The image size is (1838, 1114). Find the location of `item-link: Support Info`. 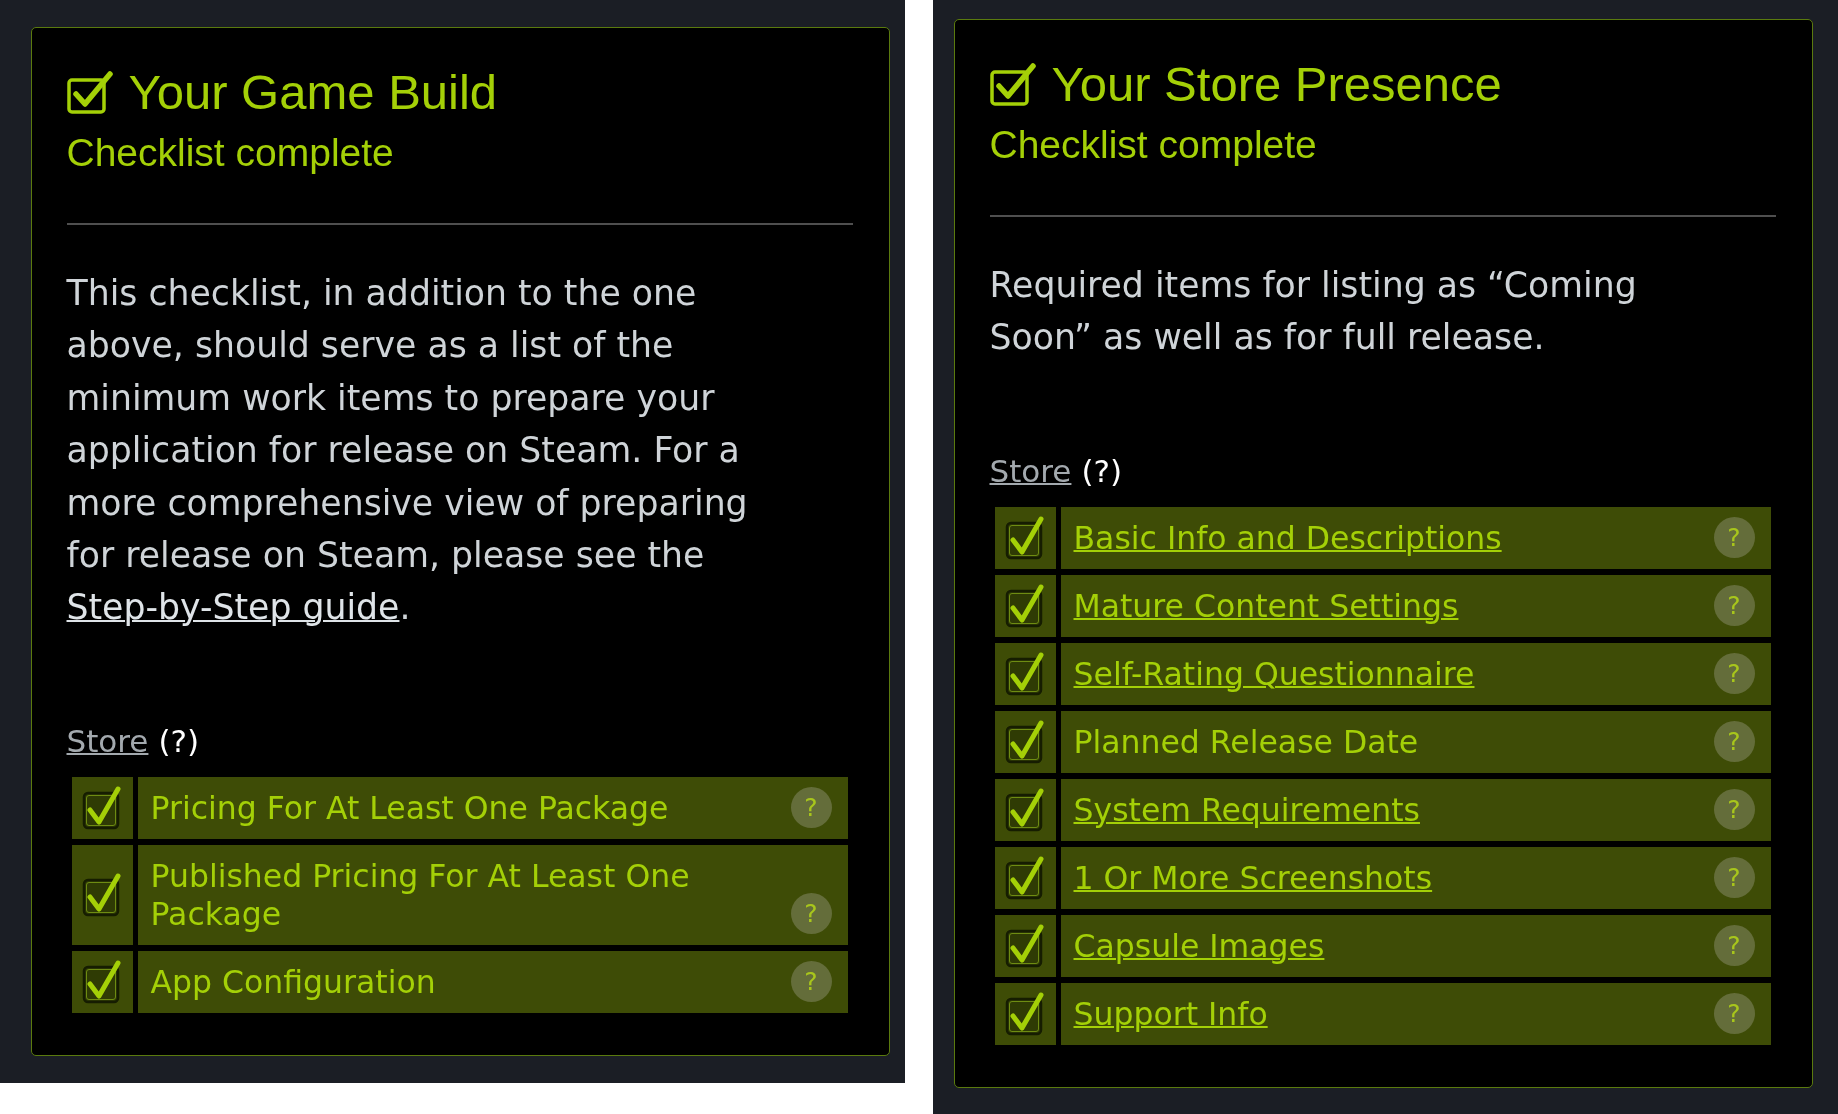

item-link: Support Info is located at coordinates (1387, 1013).